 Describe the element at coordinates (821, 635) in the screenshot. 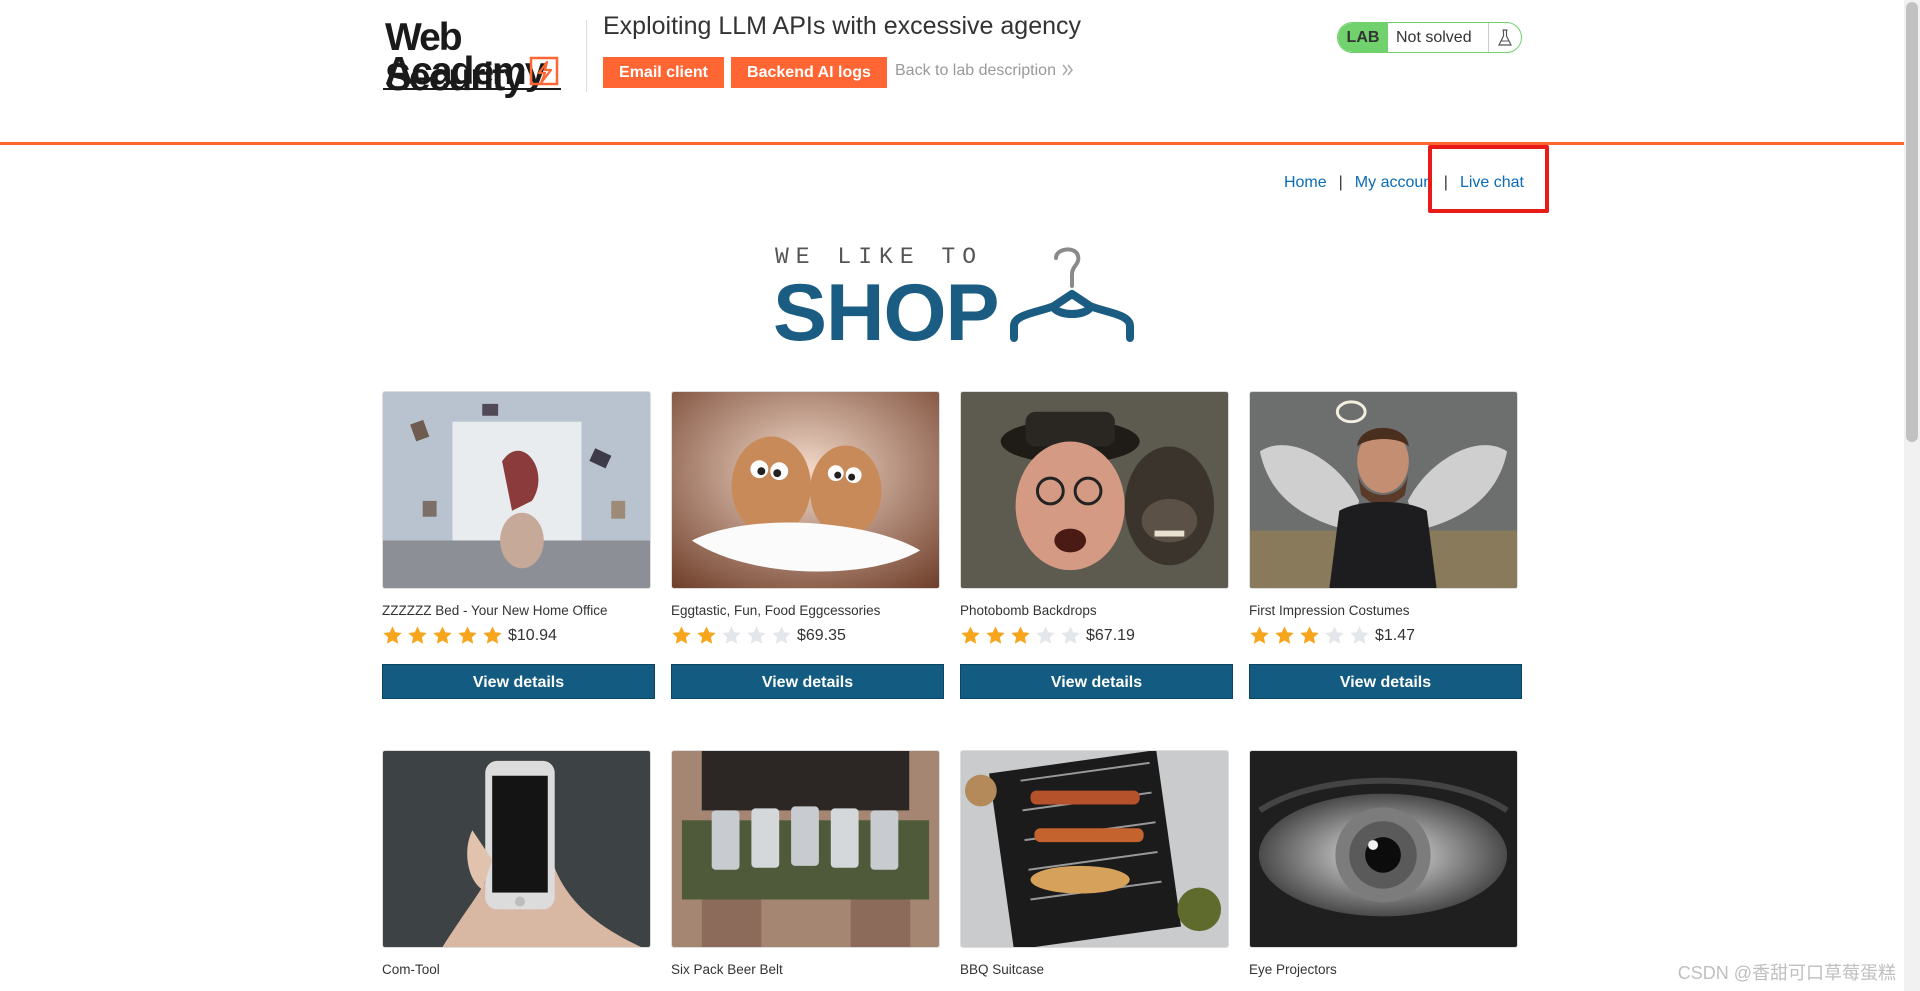

I see `product-price: $69.35` at that location.